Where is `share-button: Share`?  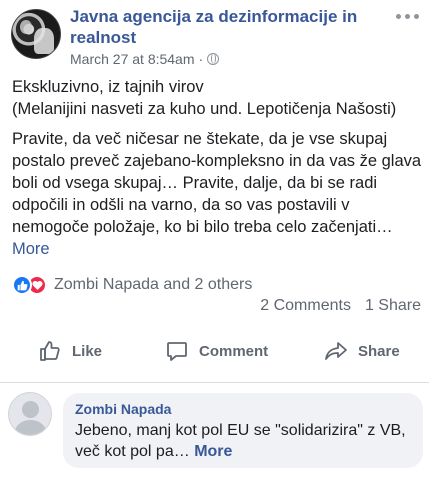
share-button: Share is located at coordinates (362, 351).